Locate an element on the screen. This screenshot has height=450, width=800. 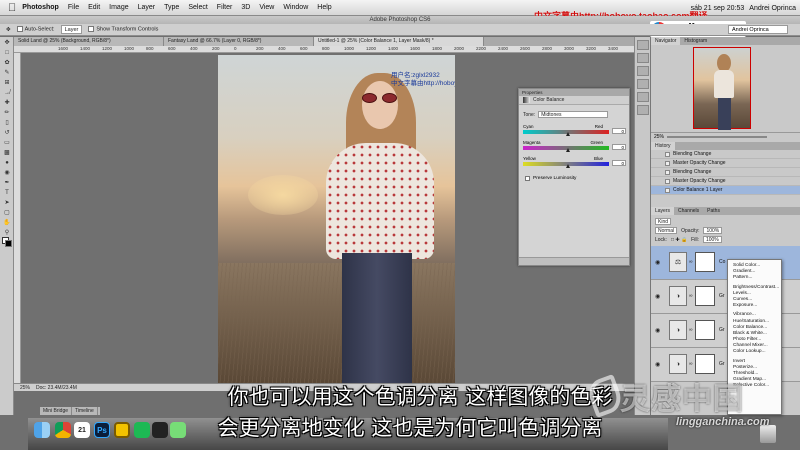
tab-navigator: Navigator is located at coordinates (666, 41).